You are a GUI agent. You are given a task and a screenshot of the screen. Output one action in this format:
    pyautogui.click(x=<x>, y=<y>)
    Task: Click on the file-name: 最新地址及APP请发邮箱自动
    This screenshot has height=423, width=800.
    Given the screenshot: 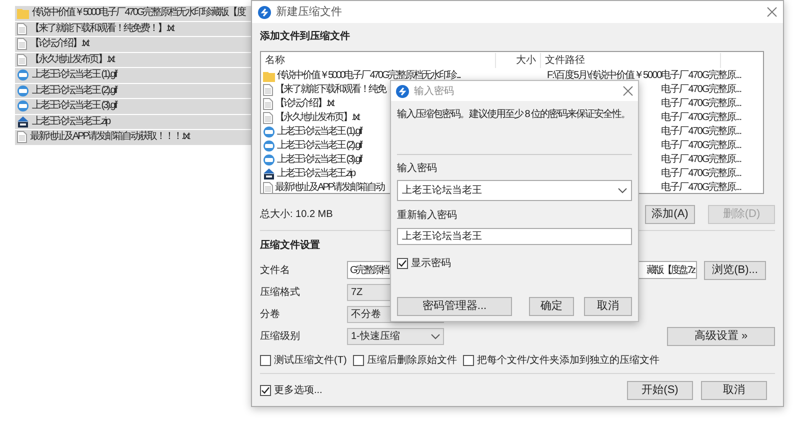 What is the action you would take?
    pyautogui.click(x=329, y=188)
    